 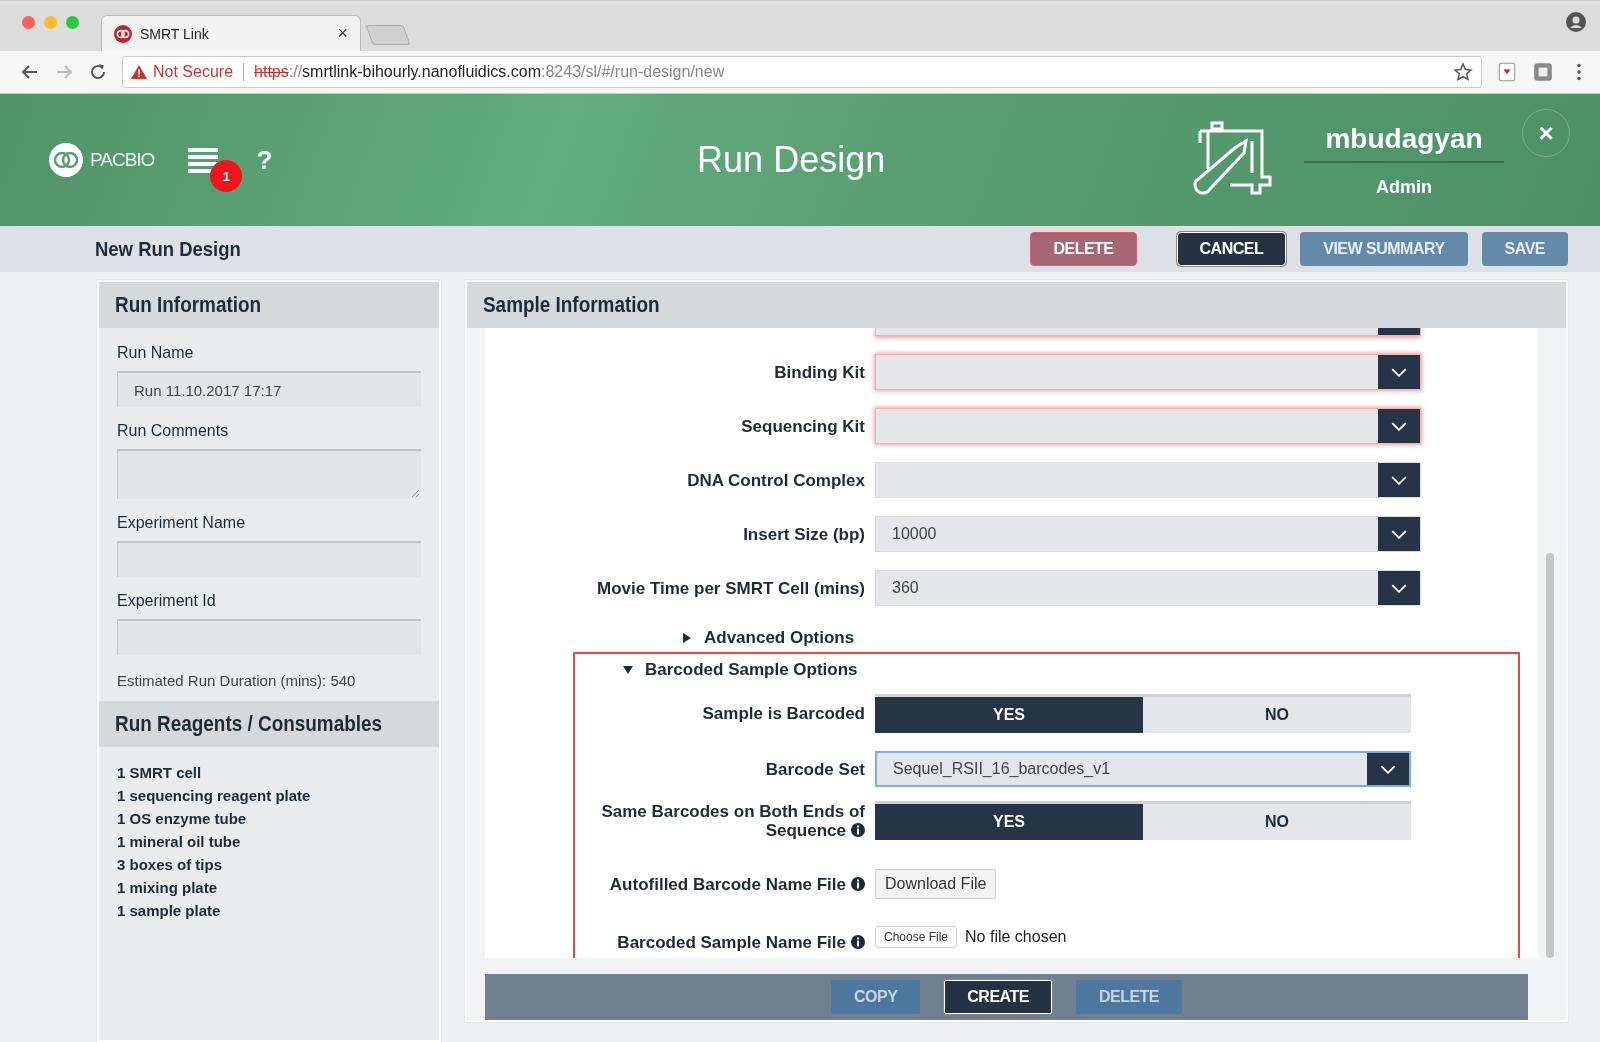 What do you see at coordinates (720, 942) in the screenshot?
I see `field-label: Barcoded Sample Name File` at bounding box center [720, 942].